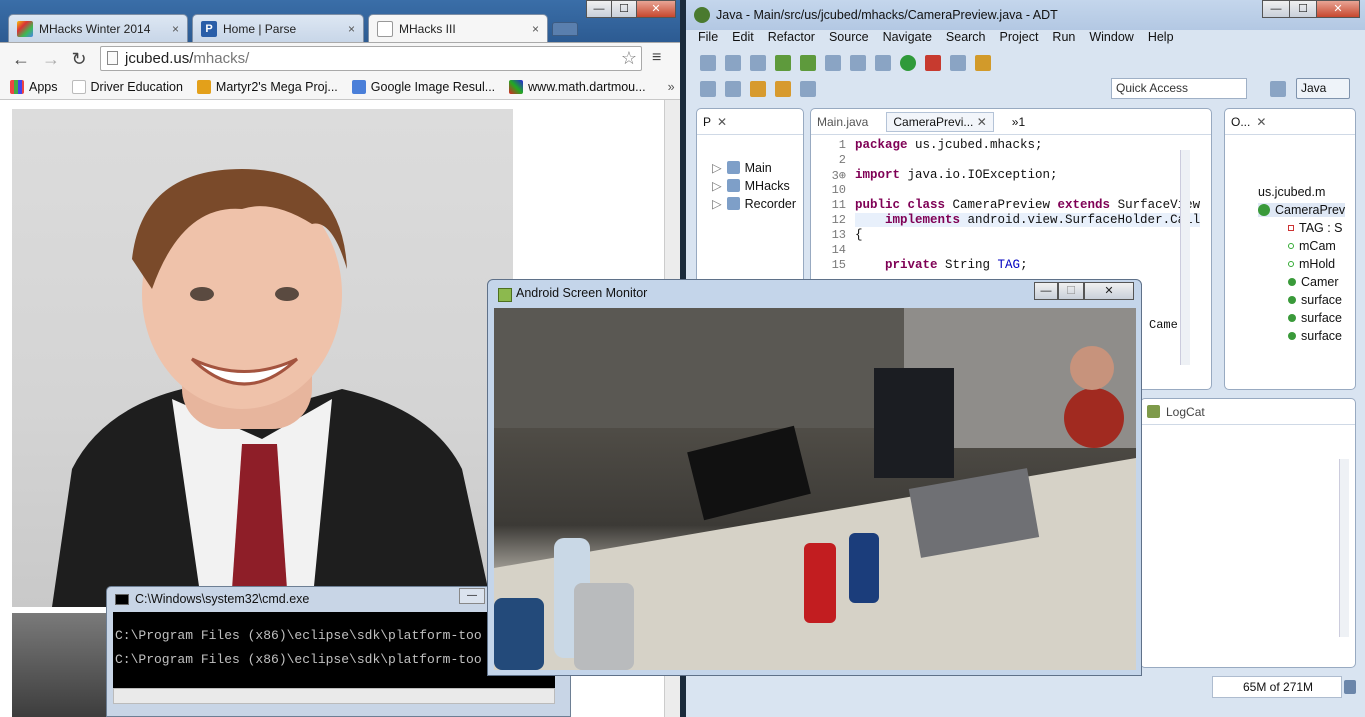 This screenshot has height=717, width=1365. Describe the element at coordinates (1344, 548) in the screenshot. I see `logcat-scrollbar` at that location.